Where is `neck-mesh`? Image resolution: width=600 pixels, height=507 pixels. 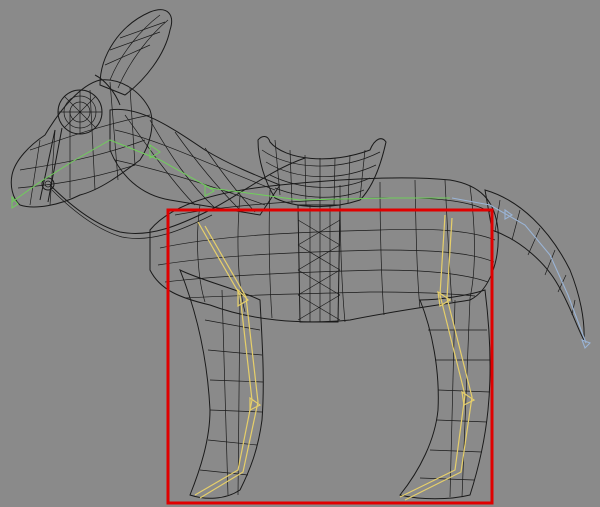 neck-mesh is located at coordinates (195, 162).